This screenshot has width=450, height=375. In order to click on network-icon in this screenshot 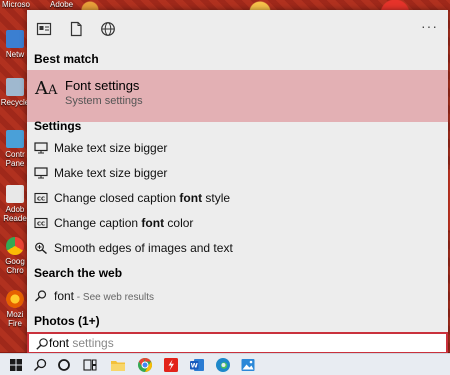, I will do `click(15, 39)`.